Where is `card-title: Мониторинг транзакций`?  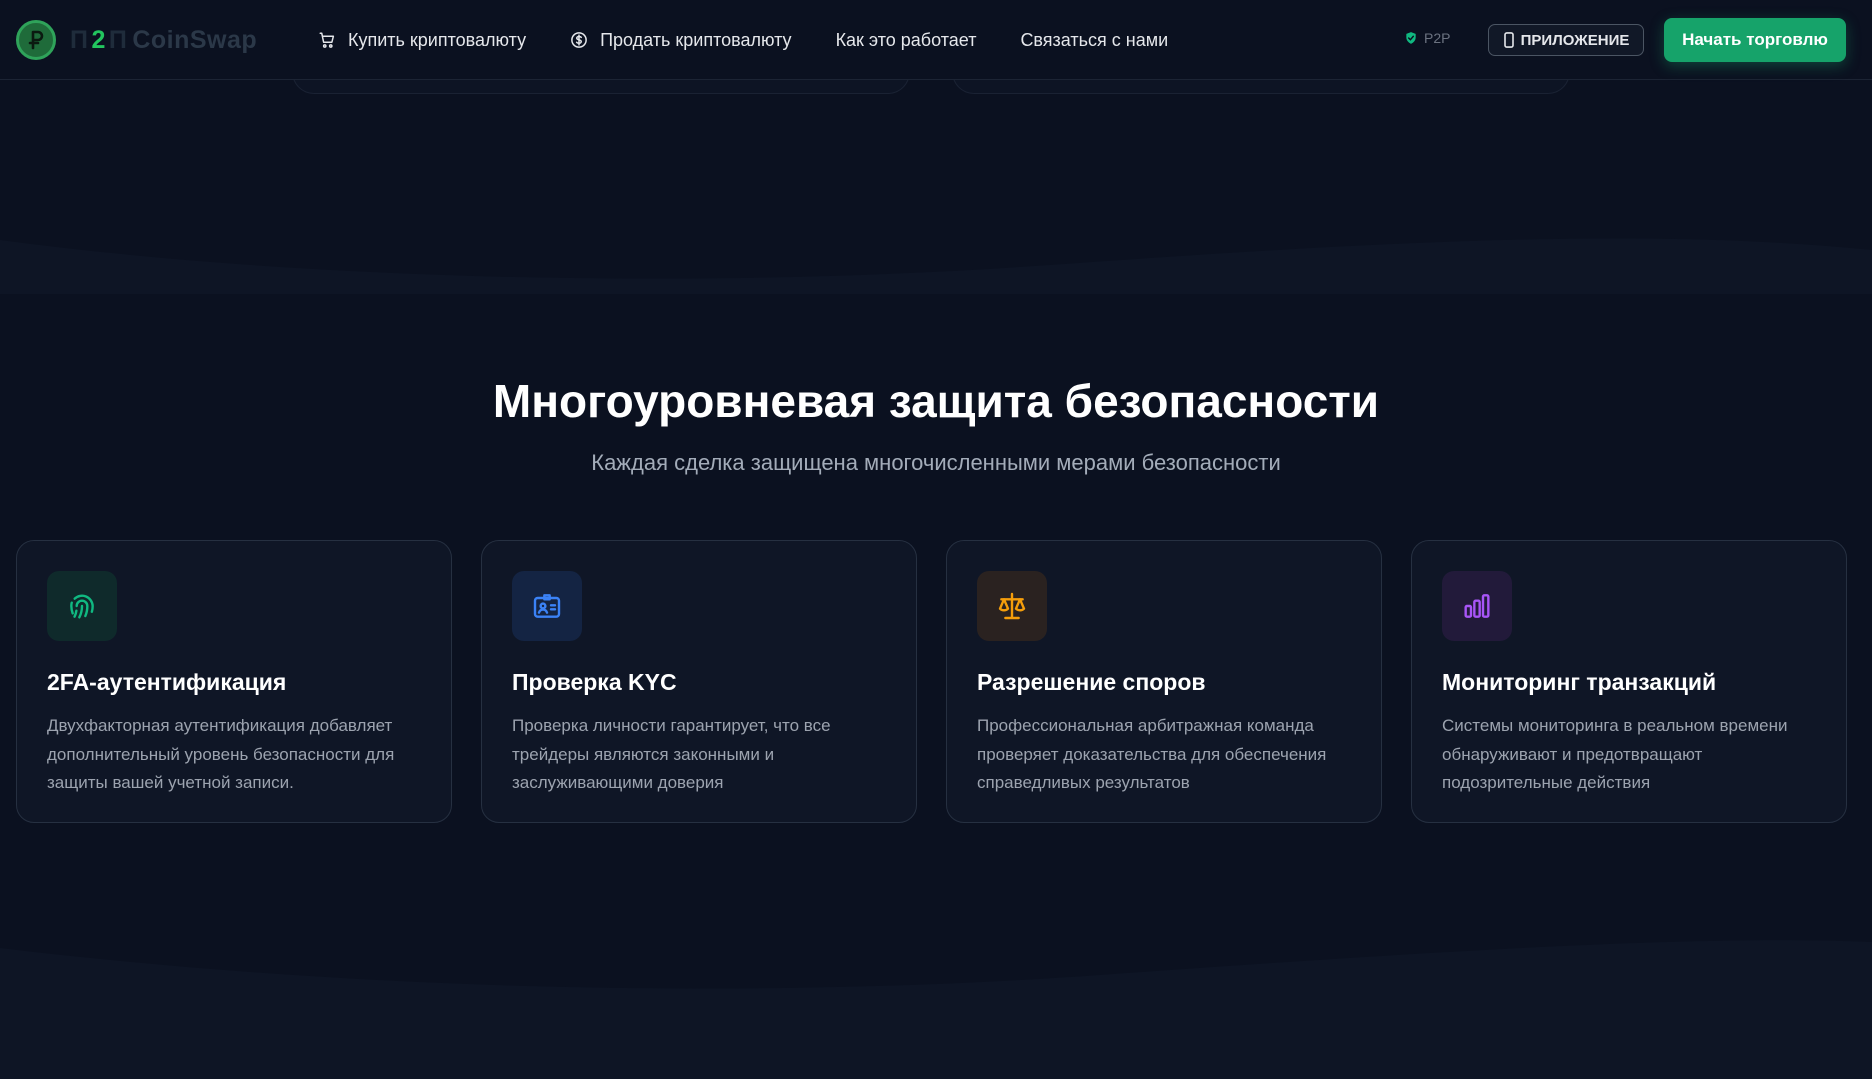 card-title: Мониторинг транзакций is located at coordinates (1579, 682).